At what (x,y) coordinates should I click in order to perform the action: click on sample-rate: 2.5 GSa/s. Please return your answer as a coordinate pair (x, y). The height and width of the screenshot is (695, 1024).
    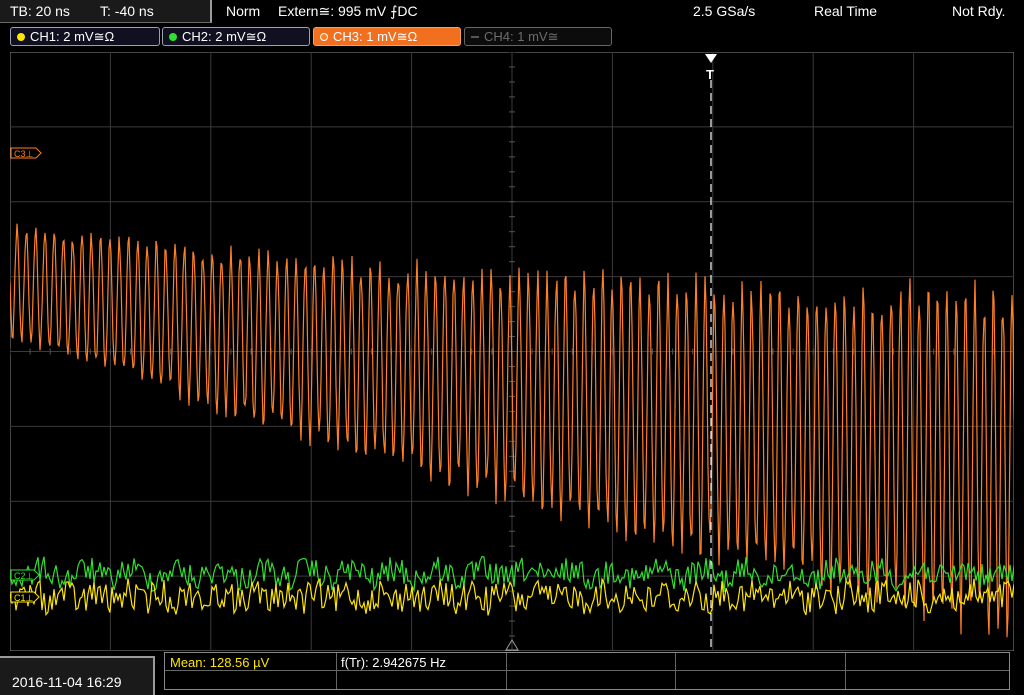
    Looking at the image, I should click on (724, 11).